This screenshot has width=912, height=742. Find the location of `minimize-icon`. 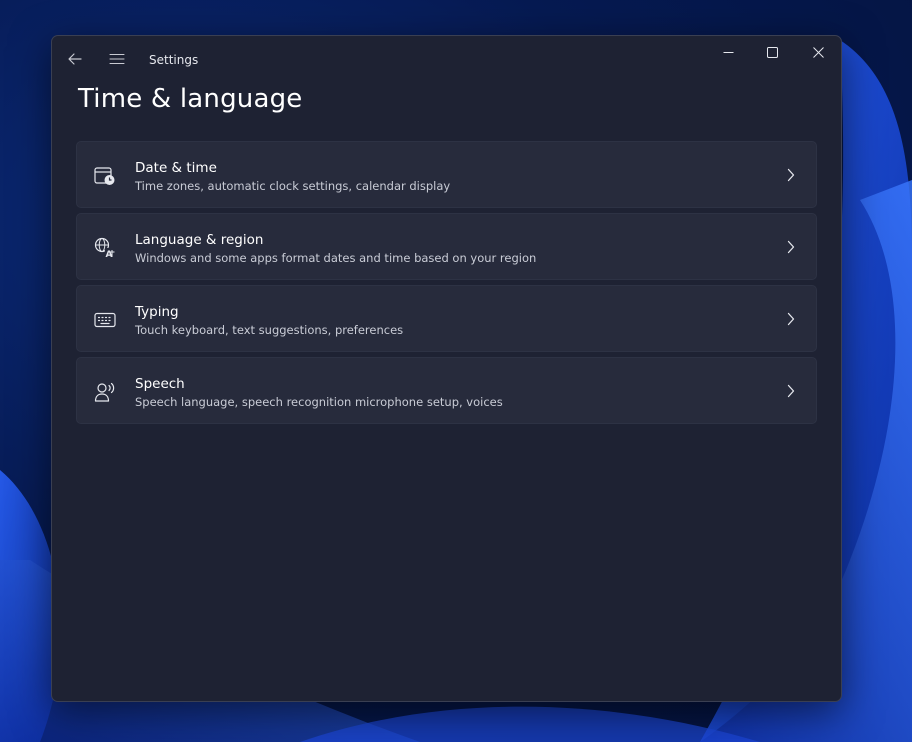

minimize-icon is located at coordinates (728, 52).